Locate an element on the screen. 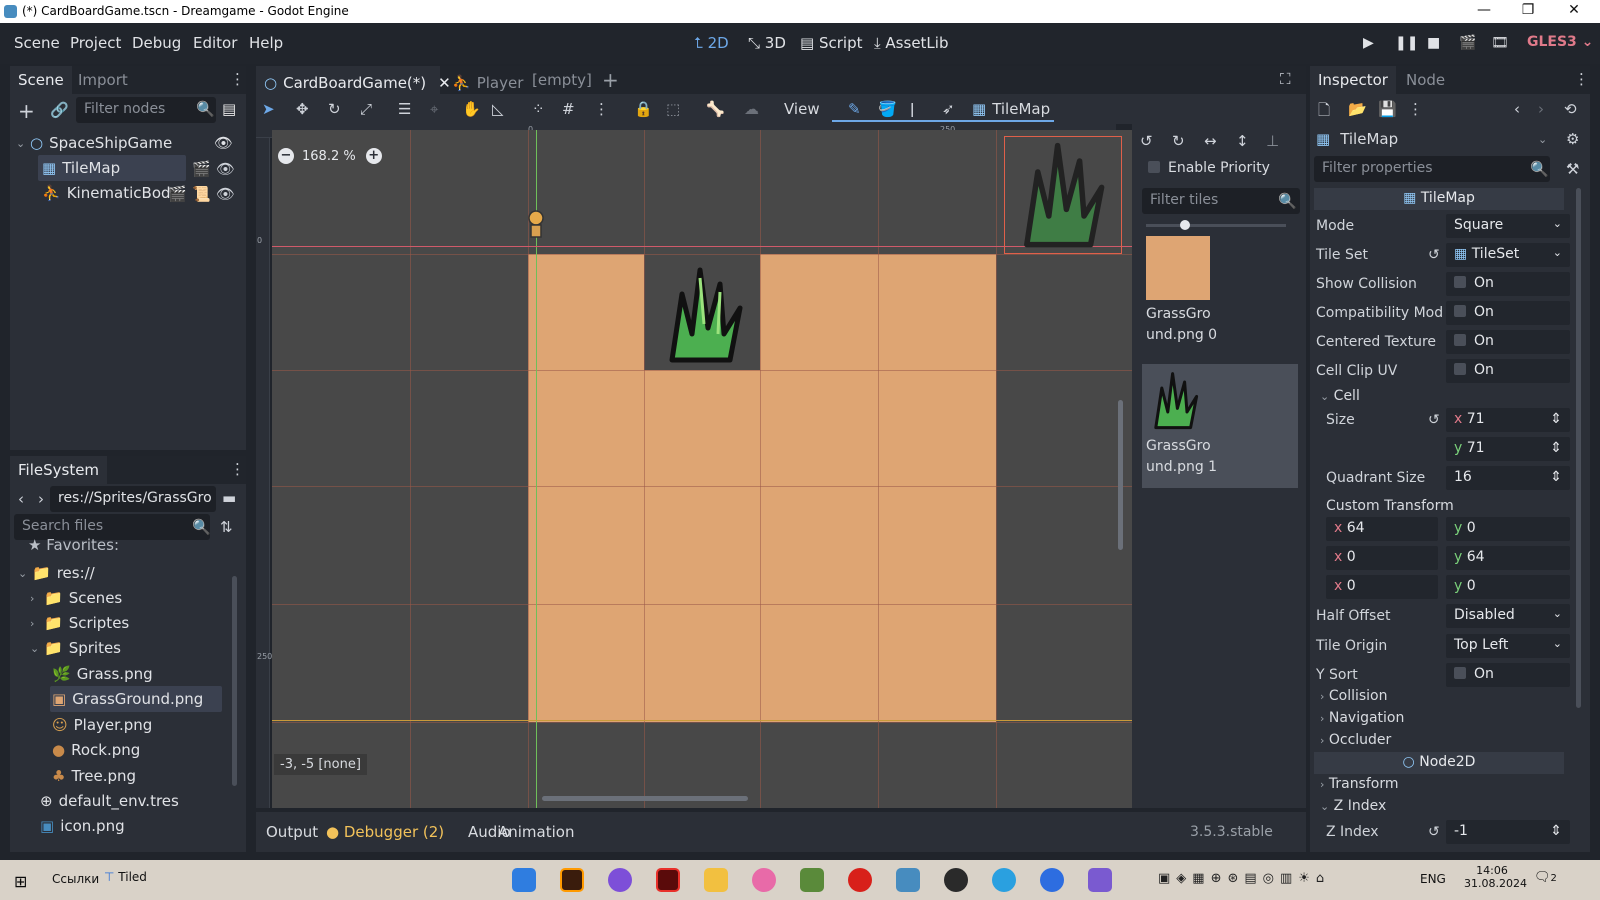 This screenshot has height=900, width=1600. tile-option-0: GrassGro und.png 0 is located at coordinates (1221, 296).